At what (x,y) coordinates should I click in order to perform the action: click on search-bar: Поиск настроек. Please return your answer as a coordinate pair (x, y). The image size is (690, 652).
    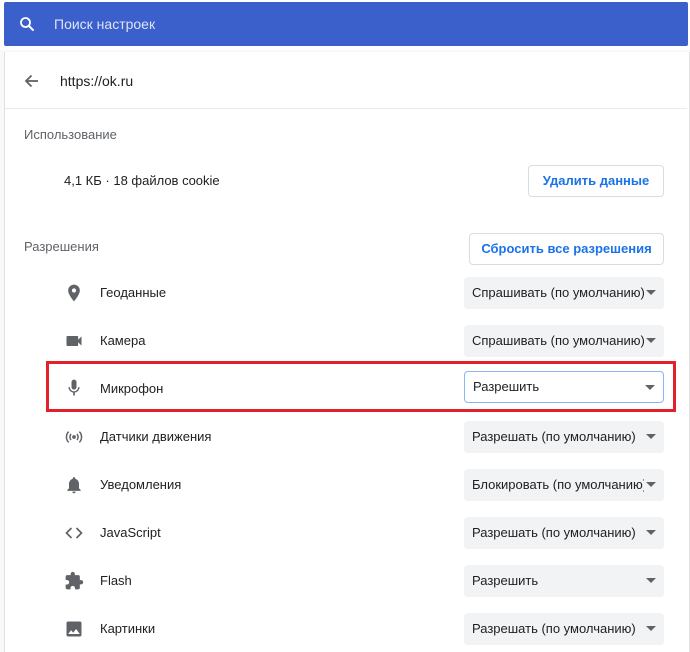
    Looking at the image, I should click on (346, 24).